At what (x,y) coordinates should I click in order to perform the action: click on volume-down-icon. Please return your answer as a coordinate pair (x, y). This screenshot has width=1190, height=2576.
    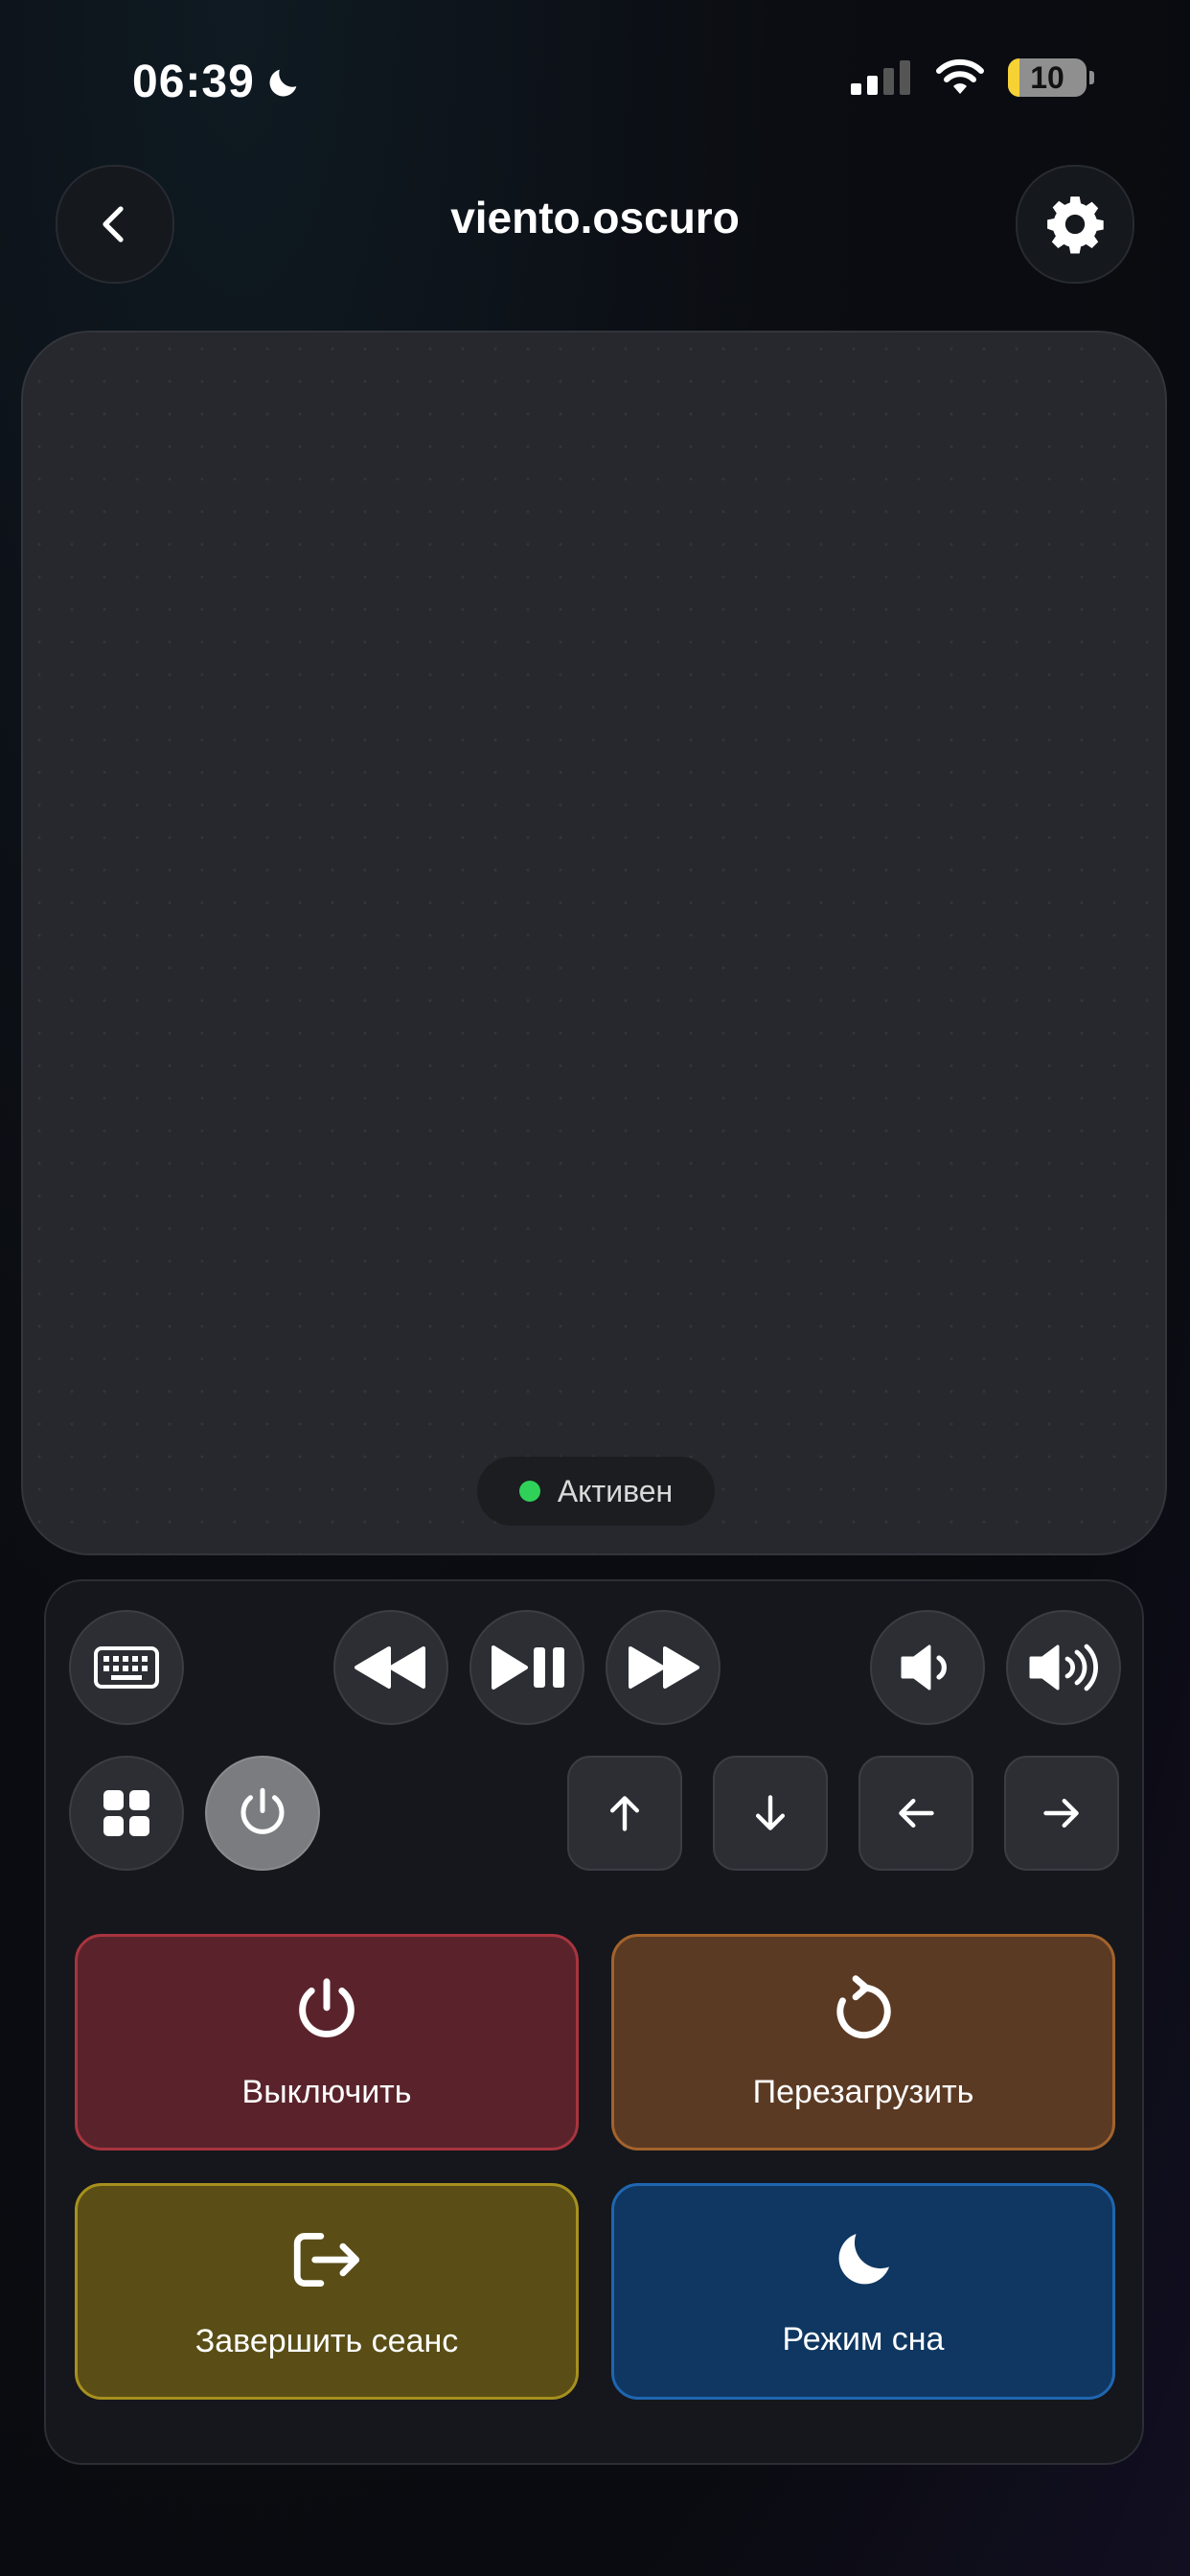
    Looking at the image, I should click on (924, 1667).